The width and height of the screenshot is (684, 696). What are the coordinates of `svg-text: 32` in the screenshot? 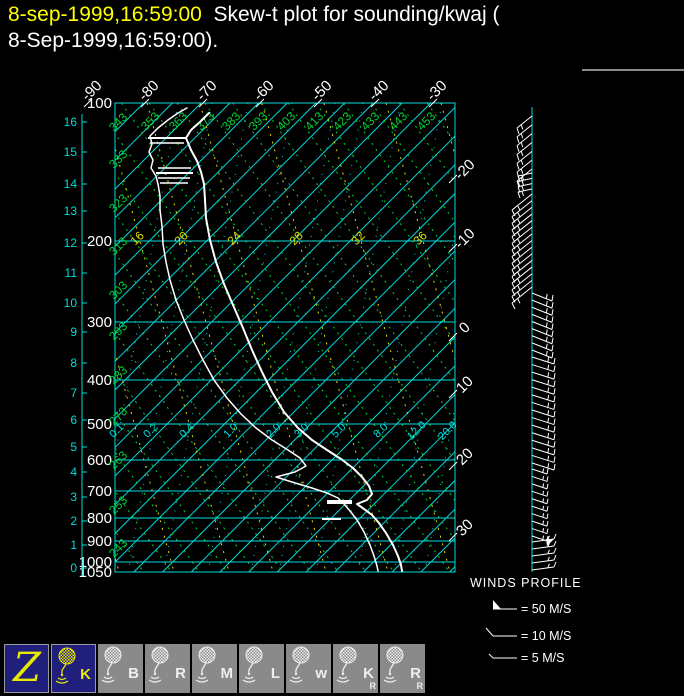 It's located at (358, 238).